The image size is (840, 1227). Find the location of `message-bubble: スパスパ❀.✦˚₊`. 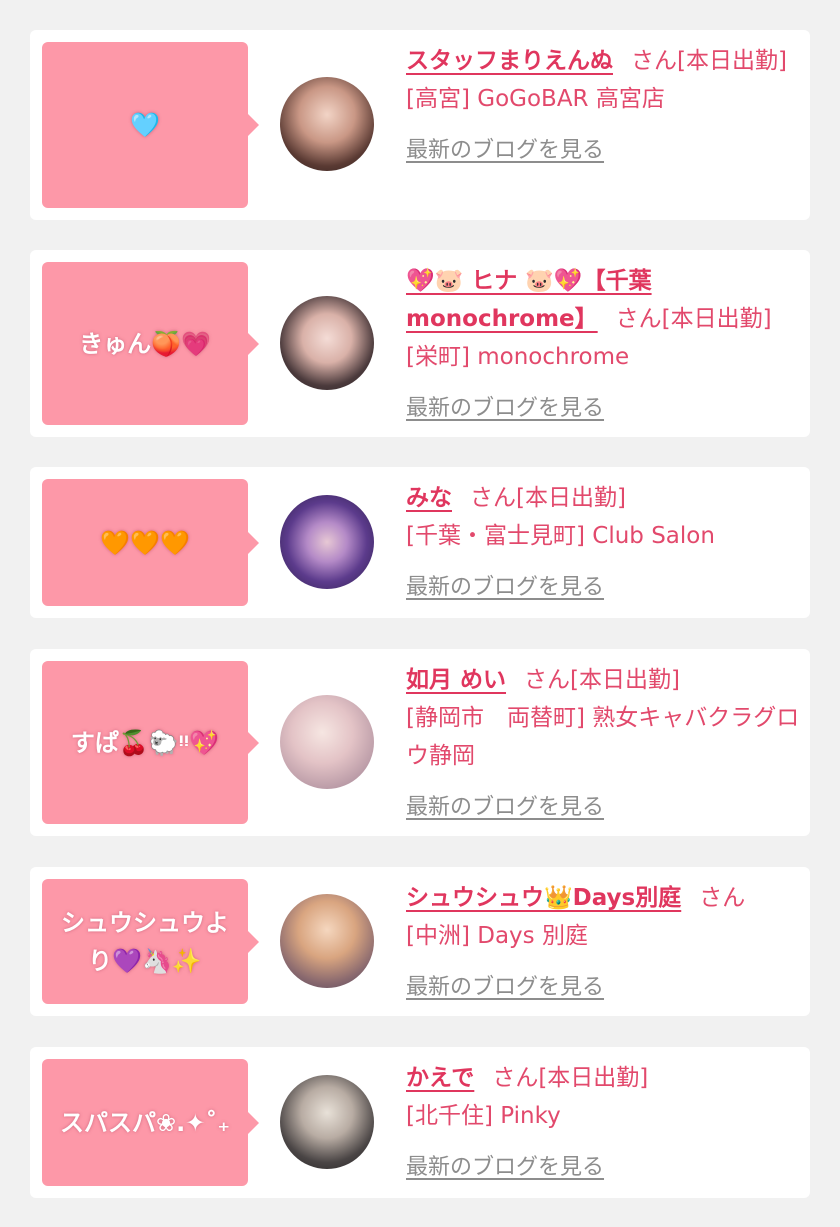

message-bubble: スパスパ❀.✦˚₊ is located at coordinates (150, 1122).